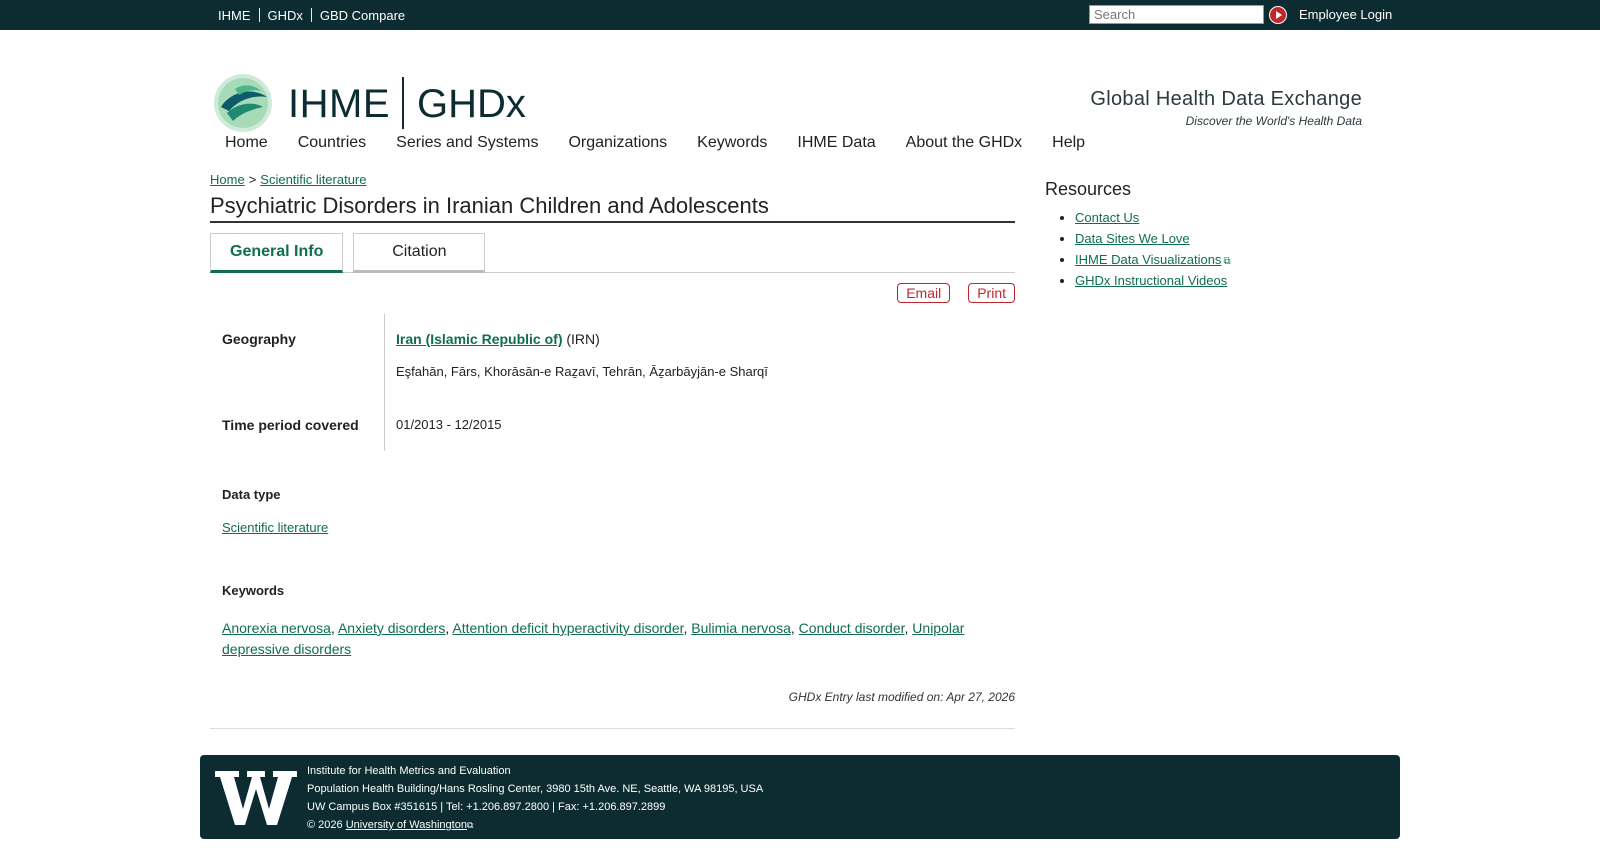  I want to click on data-sites-link: Data Sites We Love, so click(1132, 238).